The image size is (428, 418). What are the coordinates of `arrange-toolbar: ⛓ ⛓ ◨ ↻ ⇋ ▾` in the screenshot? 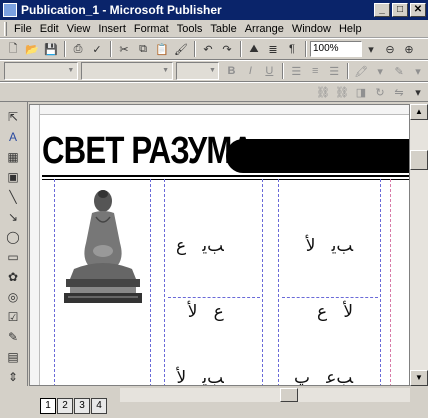 It's located at (214, 92).